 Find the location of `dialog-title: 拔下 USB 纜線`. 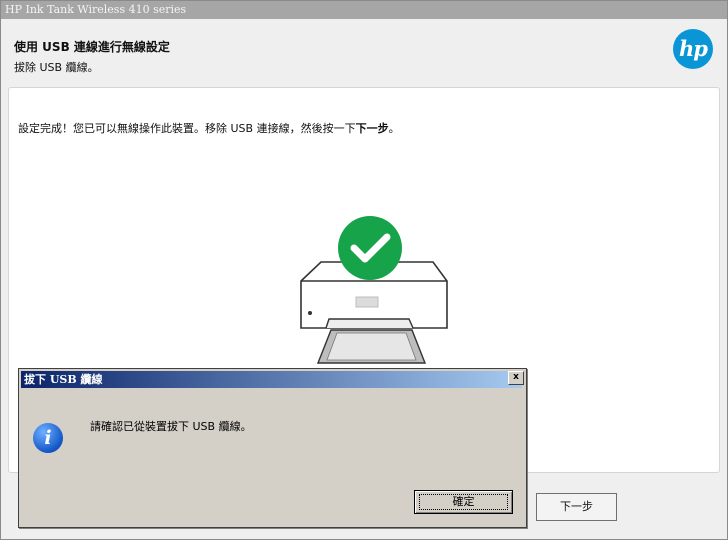

dialog-title: 拔下 USB 纜線 is located at coordinates (271, 379).